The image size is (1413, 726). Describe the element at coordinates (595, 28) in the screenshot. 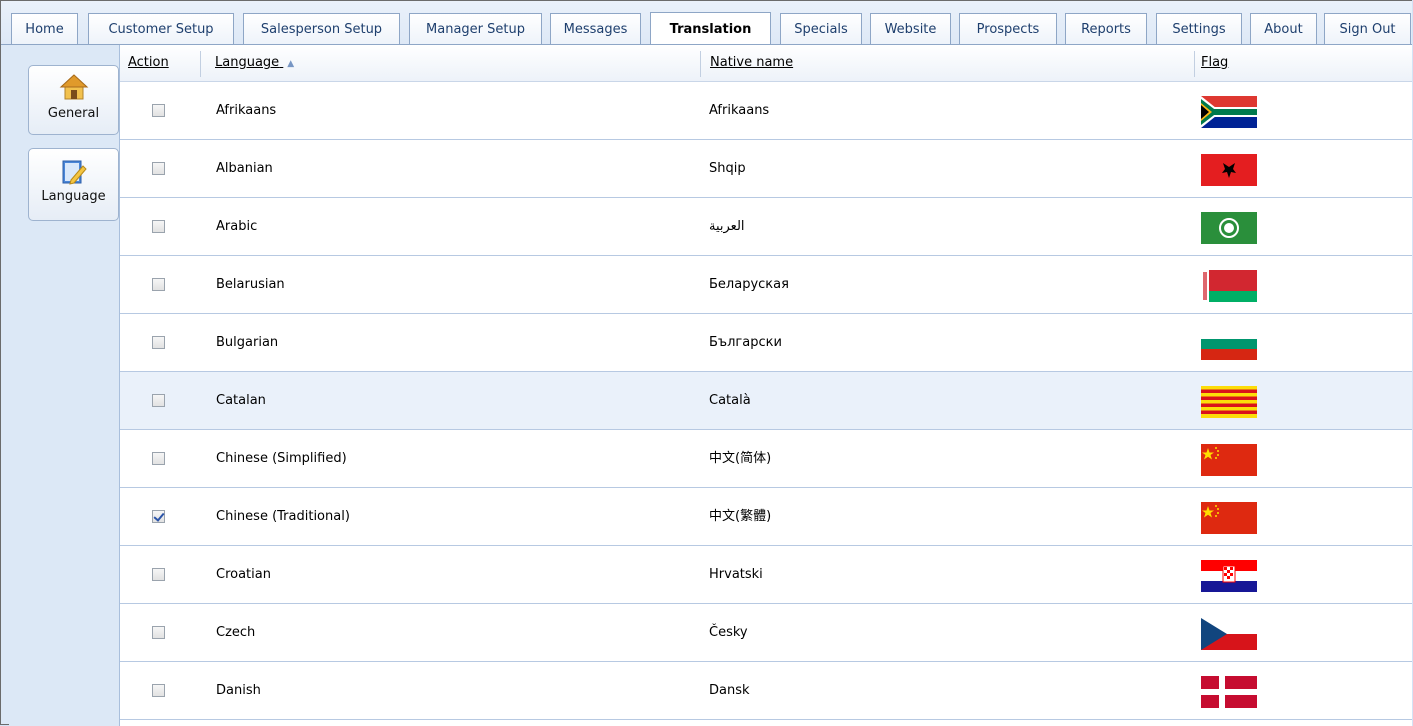

I see `tab-messages: Messages` at that location.